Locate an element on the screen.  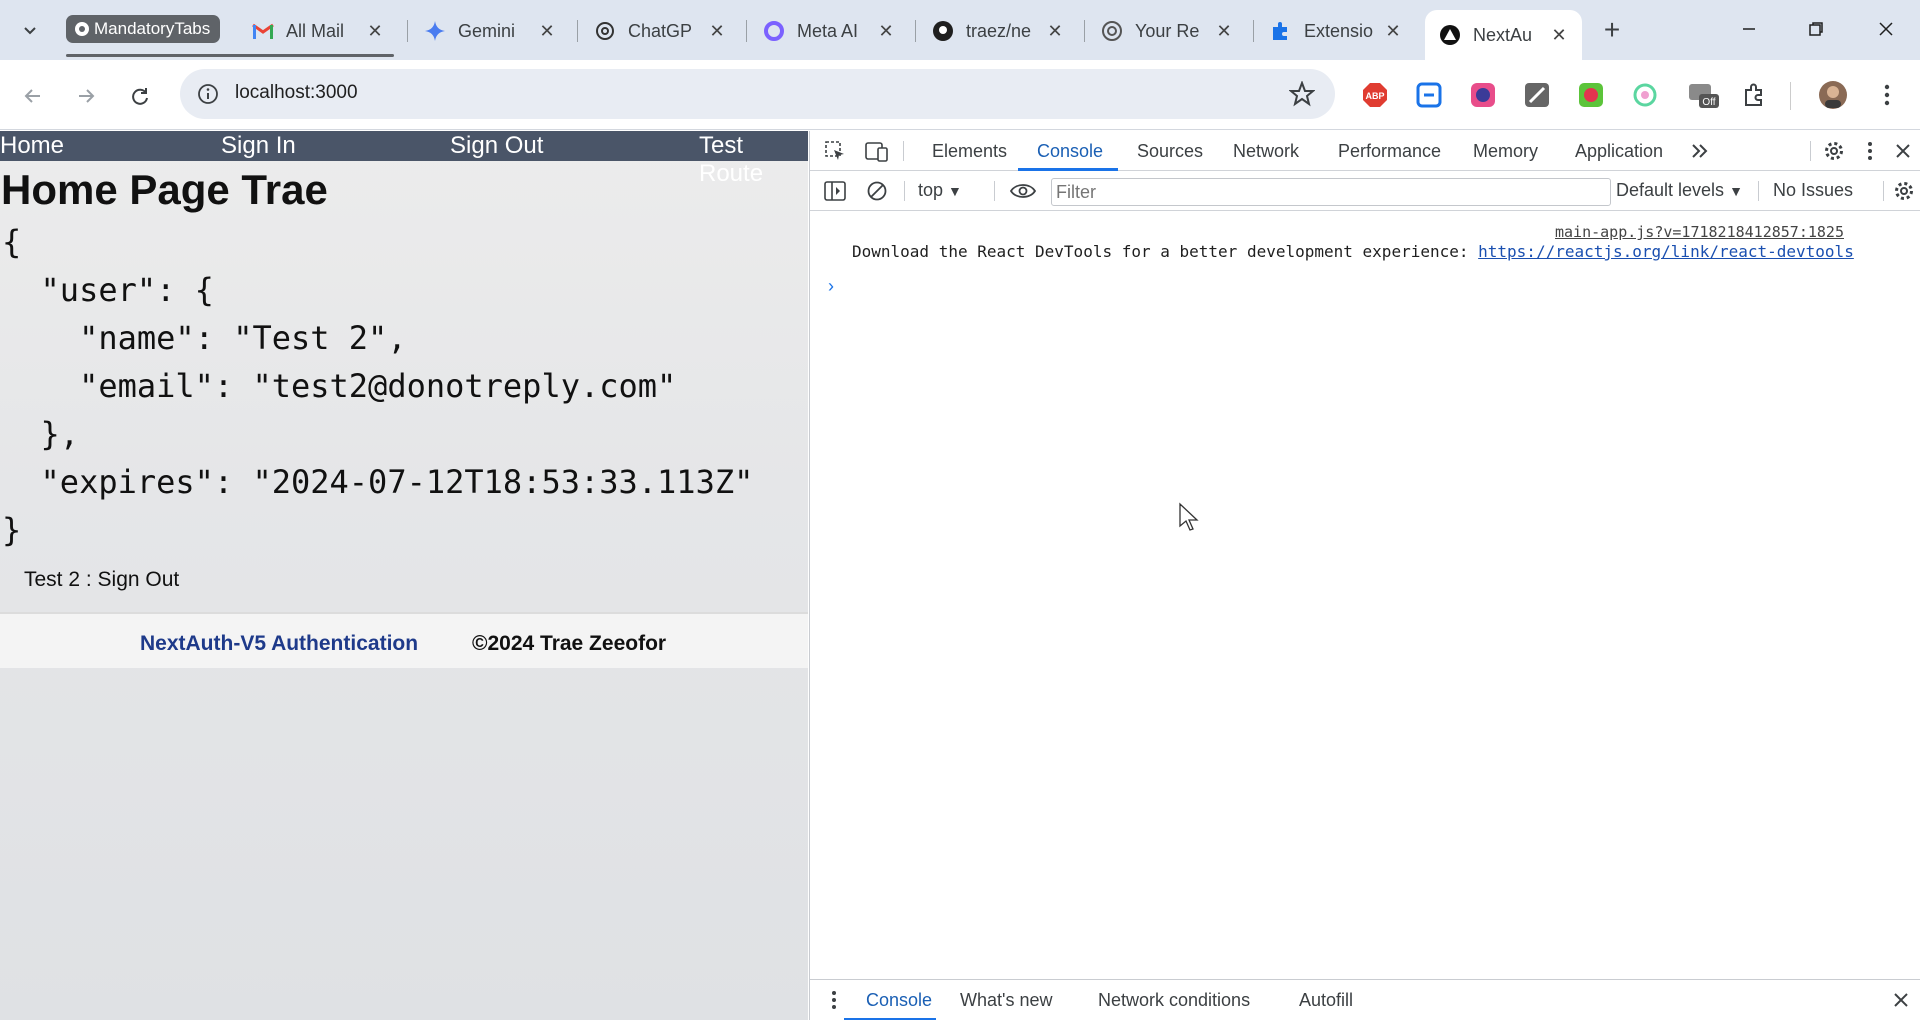
browser-menu-icon is located at coordinates (1887, 95).